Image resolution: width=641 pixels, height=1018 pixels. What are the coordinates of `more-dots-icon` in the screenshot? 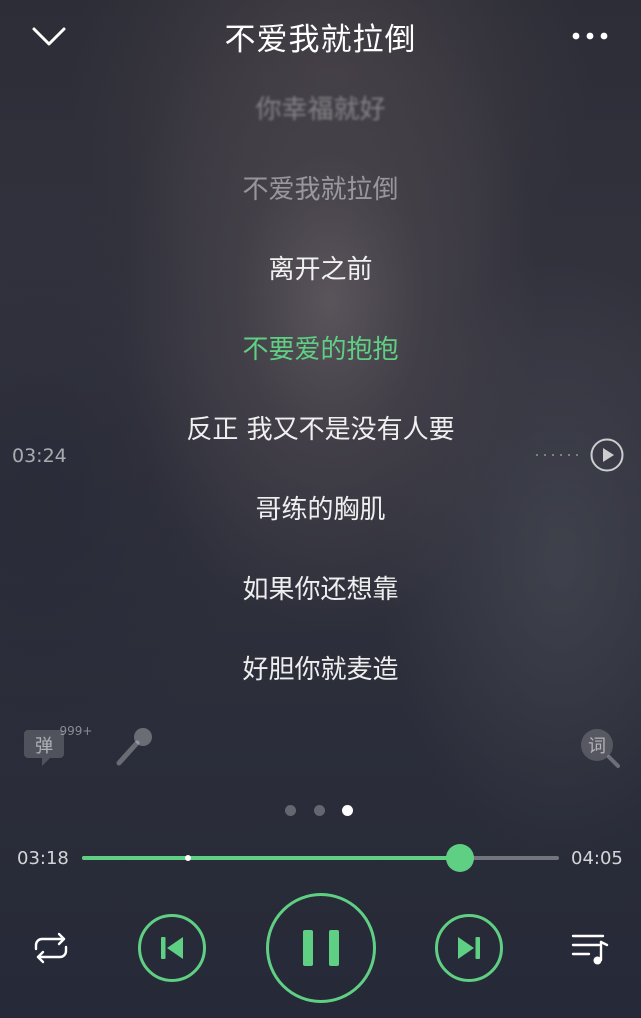 It's located at (590, 36).